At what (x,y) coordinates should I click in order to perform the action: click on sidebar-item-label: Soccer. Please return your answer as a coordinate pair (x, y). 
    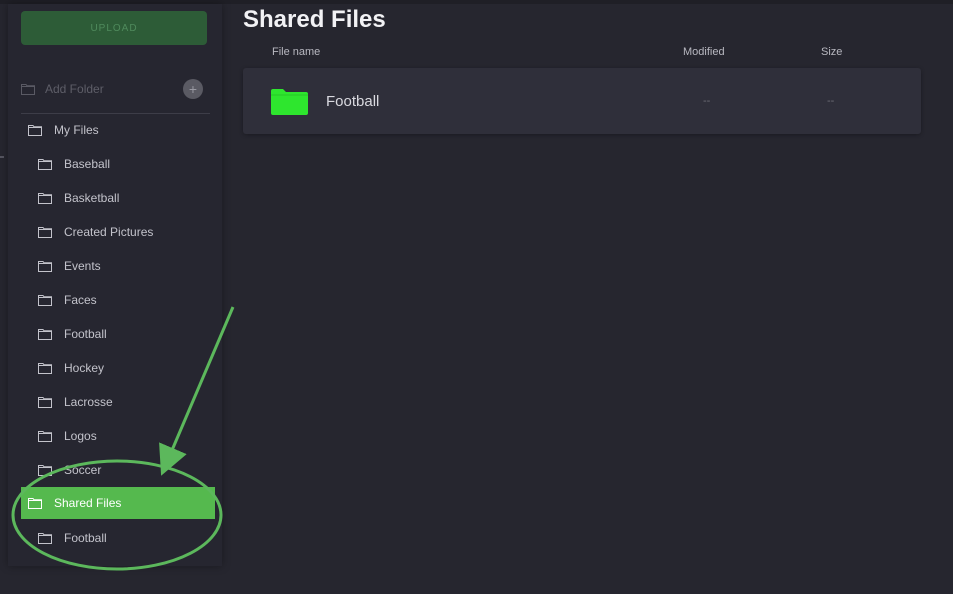
    Looking at the image, I should click on (83, 470).